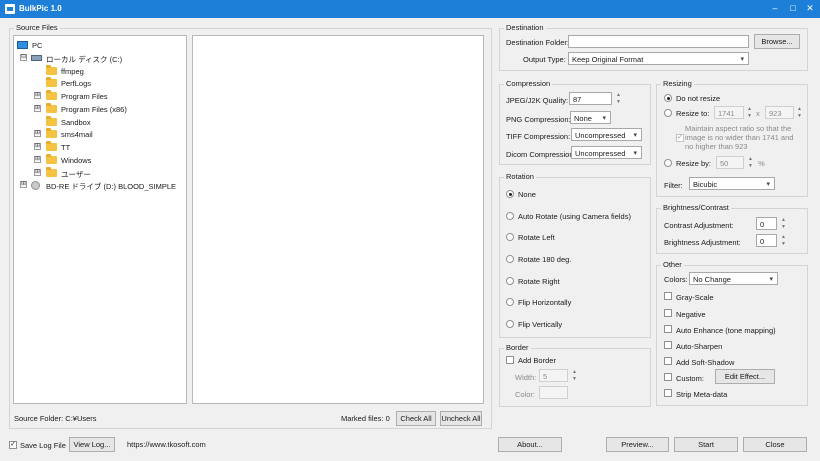 This screenshot has width=820, height=461. Describe the element at coordinates (732, 183) in the screenshot. I see `filter-select: Bicubic ▾` at that location.